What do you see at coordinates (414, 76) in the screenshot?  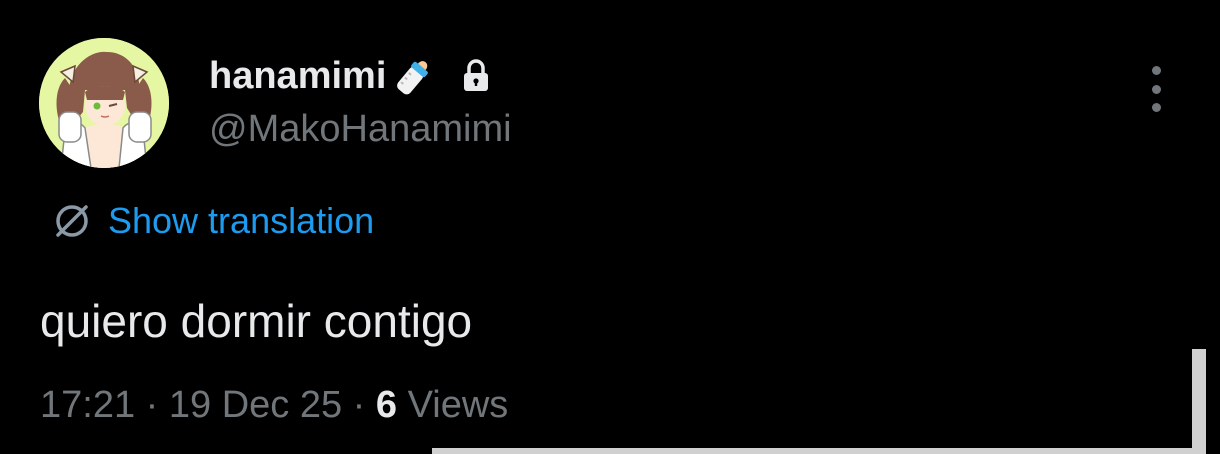 I see `baby-bottle-icon` at bounding box center [414, 76].